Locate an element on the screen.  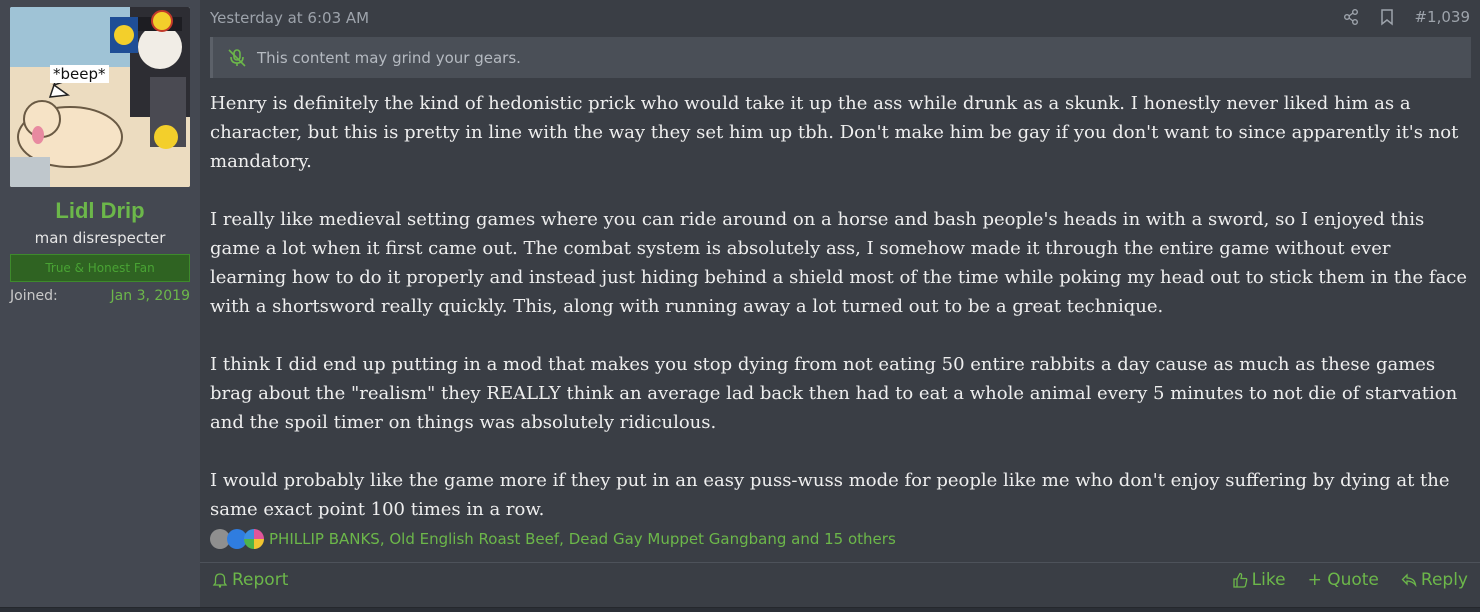
user-banner: True & Honest Fan is located at coordinates (100, 268).